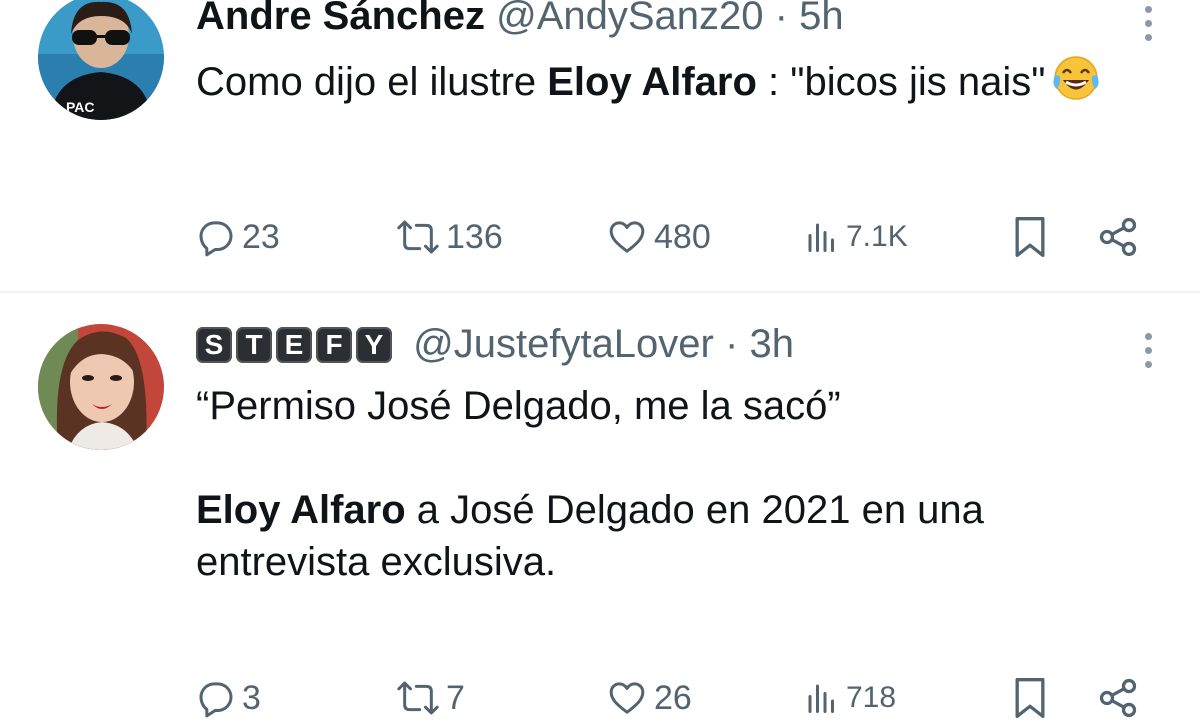 The image size is (1200, 725). What do you see at coordinates (80, 107) in the screenshot?
I see `svg-text: PAC` at bounding box center [80, 107].